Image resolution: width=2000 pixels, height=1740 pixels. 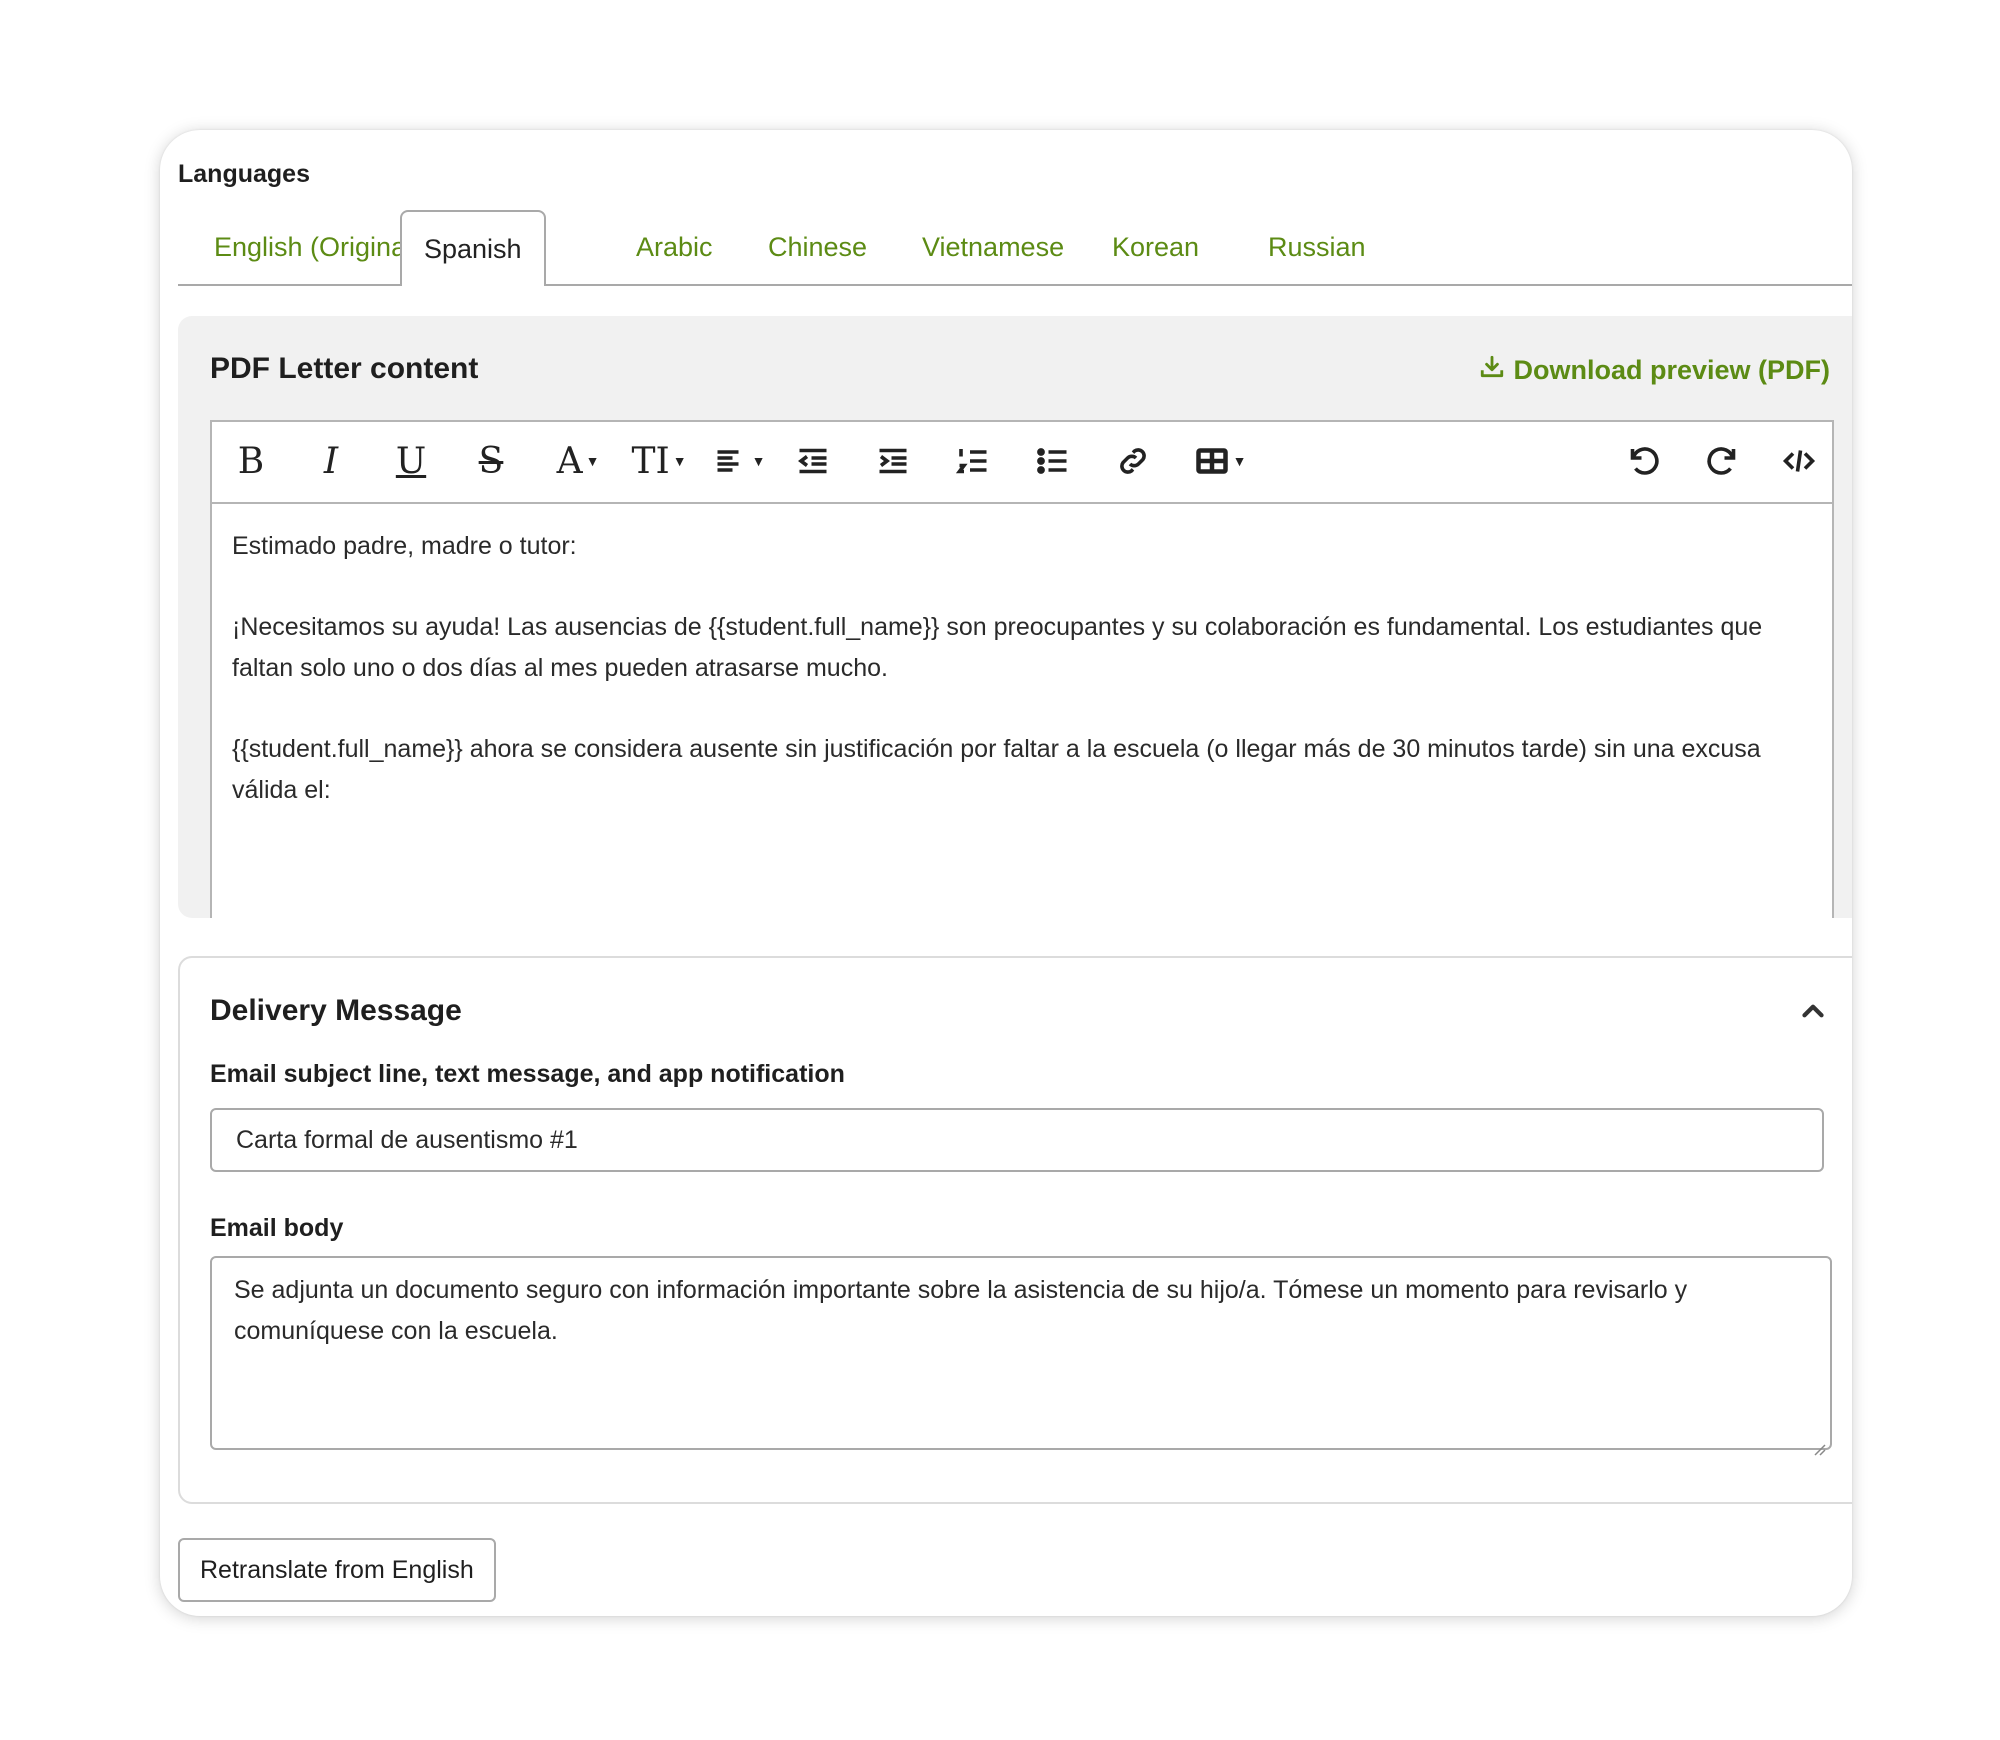 I want to click on bold-icon: B, so click(x=251, y=461).